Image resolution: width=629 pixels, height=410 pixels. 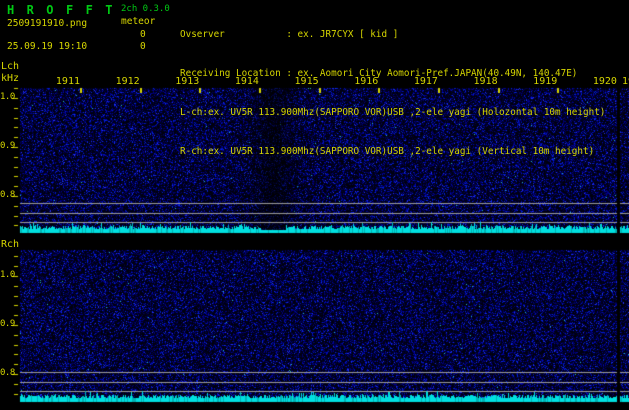 What do you see at coordinates (10, 66) in the screenshot?
I see `lch-panel-label: Lch` at bounding box center [10, 66].